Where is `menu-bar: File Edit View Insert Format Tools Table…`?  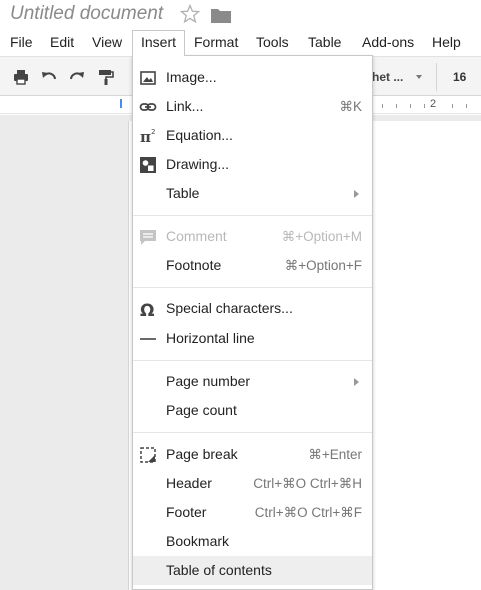
menu-bar: File Edit View Insert Format Tools Table… is located at coordinates (240, 43).